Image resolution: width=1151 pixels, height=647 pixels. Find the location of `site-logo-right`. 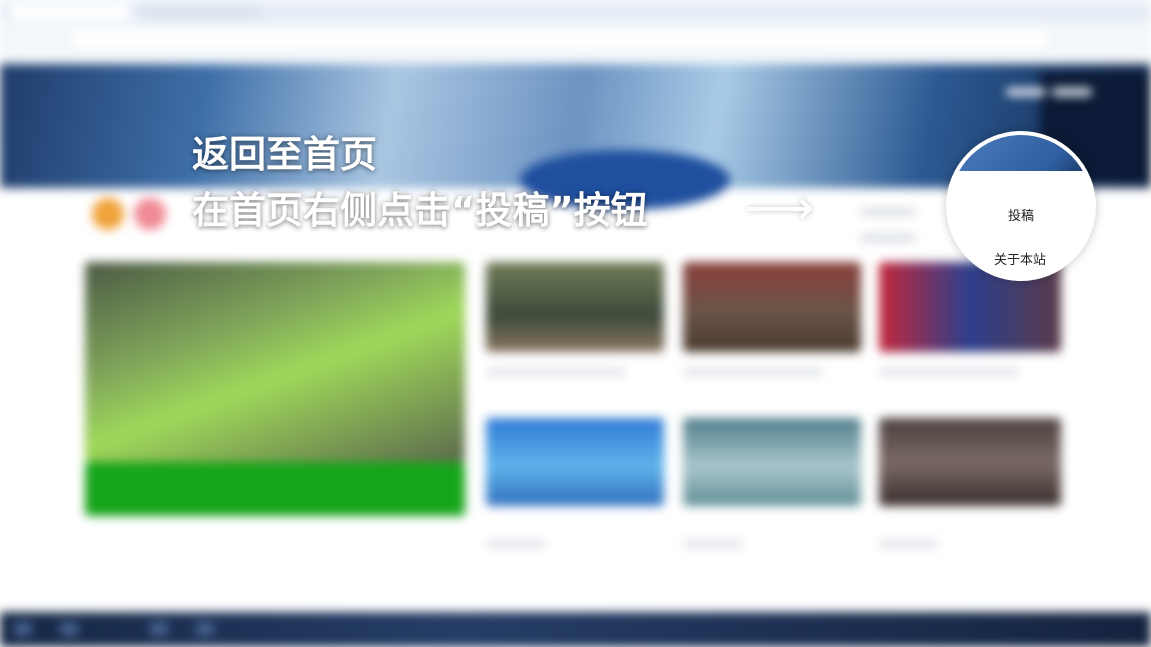

site-logo-right is located at coordinates (150, 214).